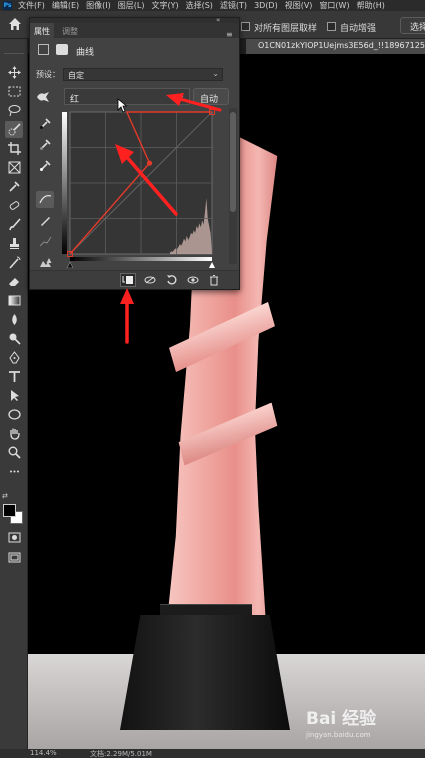 The height and width of the screenshot is (758, 425). What do you see at coordinates (14, 110) in the screenshot?
I see `lasso-tool-icon` at bounding box center [14, 110].